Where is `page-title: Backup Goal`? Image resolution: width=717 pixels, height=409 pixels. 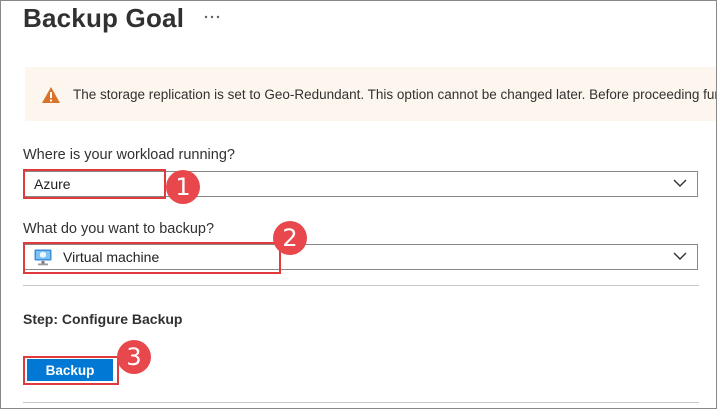 page-title: Backup Goal is located at coordinates (104, 18).